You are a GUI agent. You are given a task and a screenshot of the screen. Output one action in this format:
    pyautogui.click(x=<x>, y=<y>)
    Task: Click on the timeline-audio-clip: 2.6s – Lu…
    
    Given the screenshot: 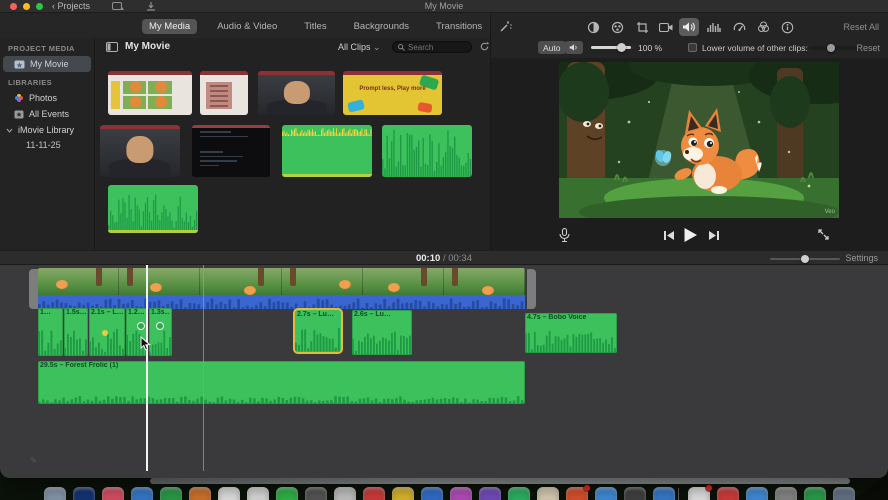 What is the action you would take?
    pyautogui.click(x=382, y=332)
    